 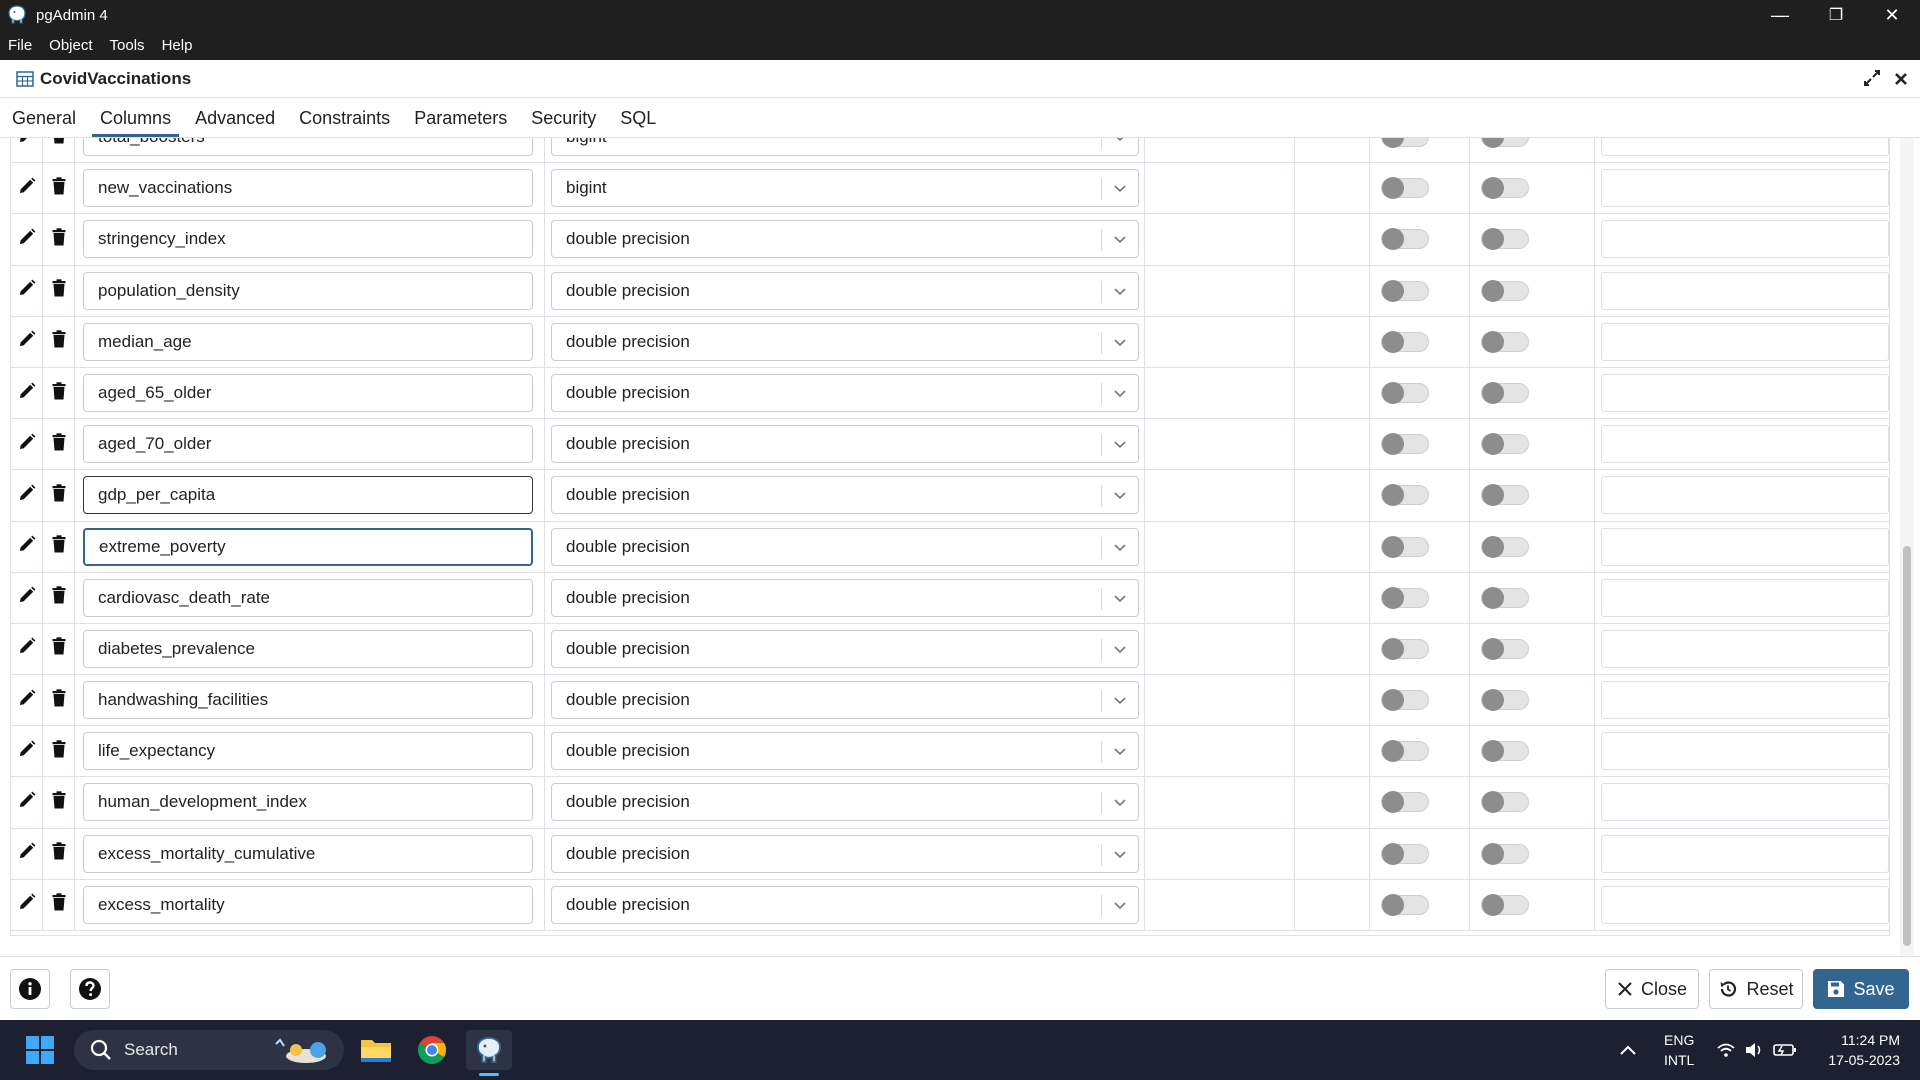 I want to click on column-name-input: excess_mortality_cumulative, so click(x=308, y=853).